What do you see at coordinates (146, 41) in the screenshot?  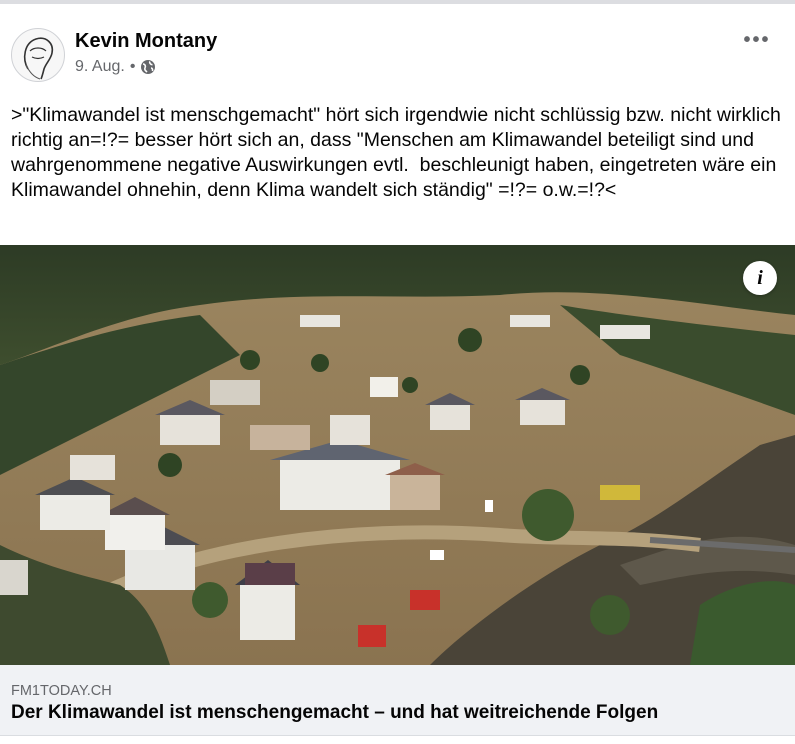 I see `author-name: Kevin Montany` at bounding box center [146, 41].